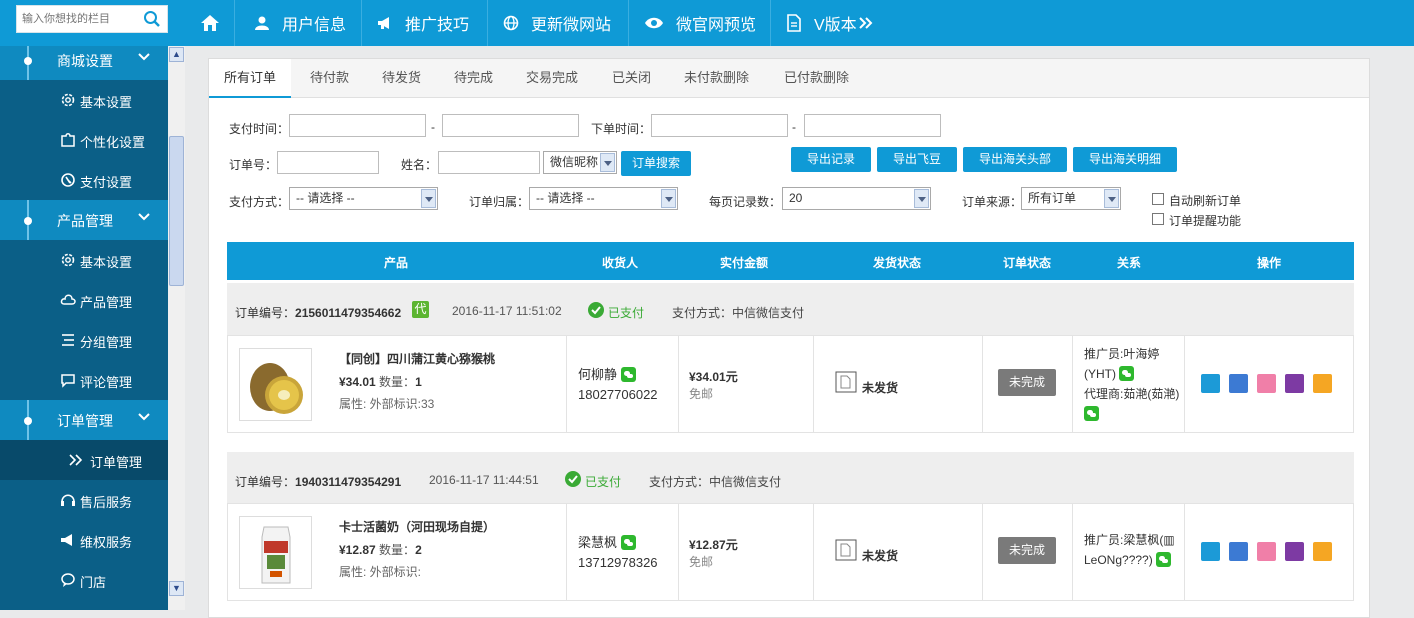 This screenshot has height=618, width=1414. What do you see at coordinates (113, 142) in the screenshot?
I see `sidebar-item-label: 个性化设置` at bounding box center [113, 142].